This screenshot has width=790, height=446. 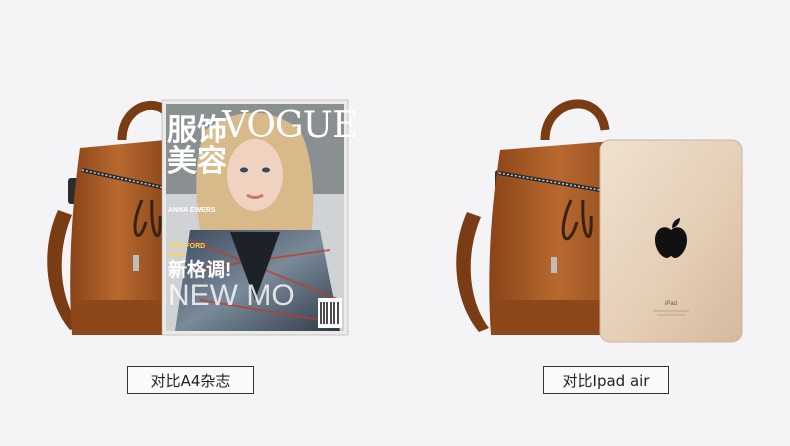 I want to click on magazine-sidebar-line-2: TOM FORD, so click(x=186, y=246).